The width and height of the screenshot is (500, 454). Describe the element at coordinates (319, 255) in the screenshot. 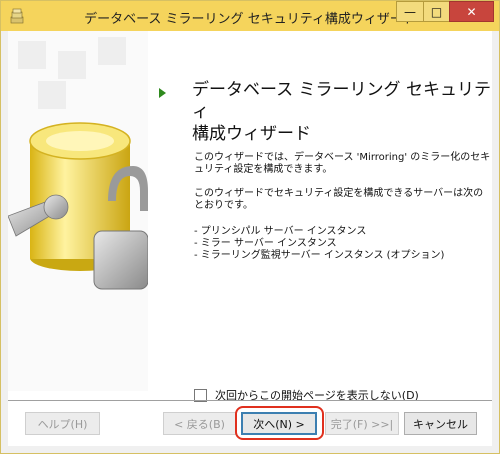

I see `list-item: - ミラーリング監視サーバー インスタンス (オプション)` at that location.